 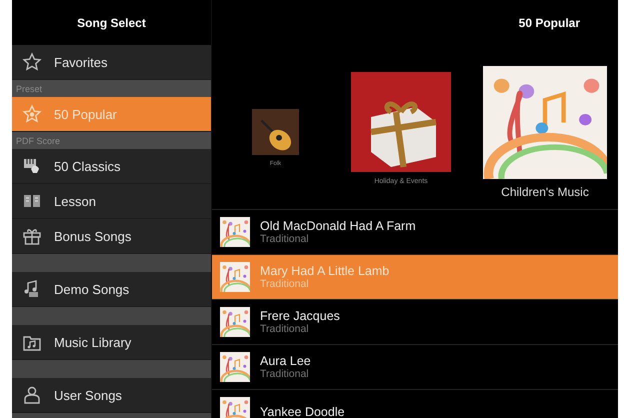 What do you see at coordinates (415, 404) in the screenshot?
I see `song-row: Yankee Doodle` at bounding box center [415, 404].